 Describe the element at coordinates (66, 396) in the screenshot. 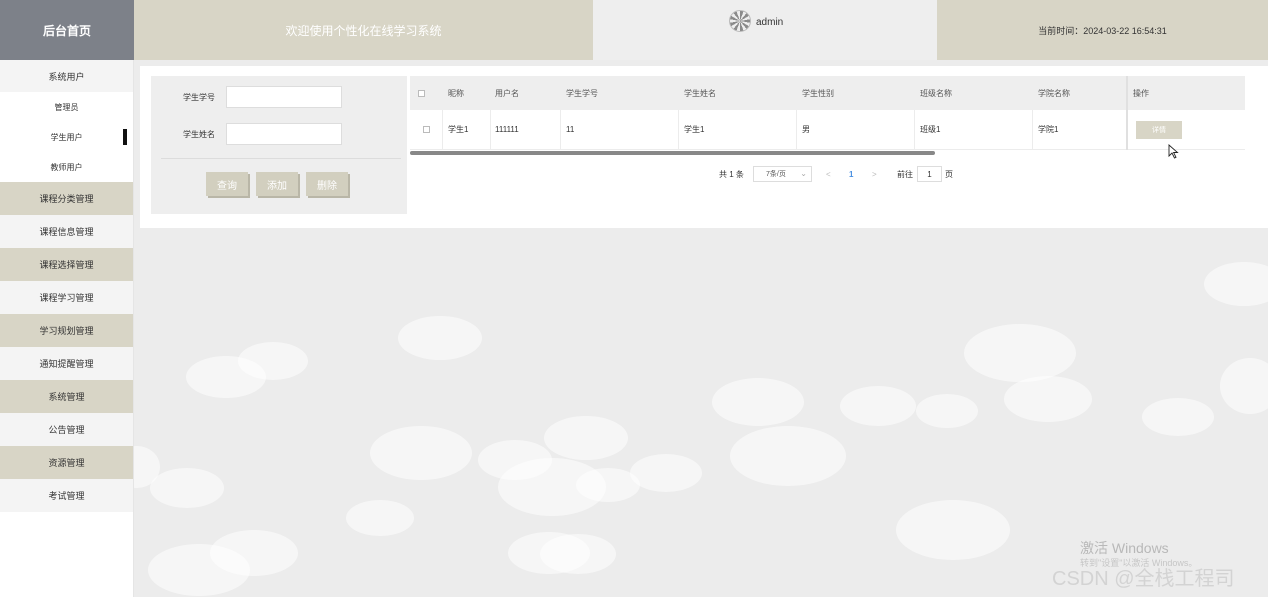

I see `sidebar-item-system: 系统管理` at that location.